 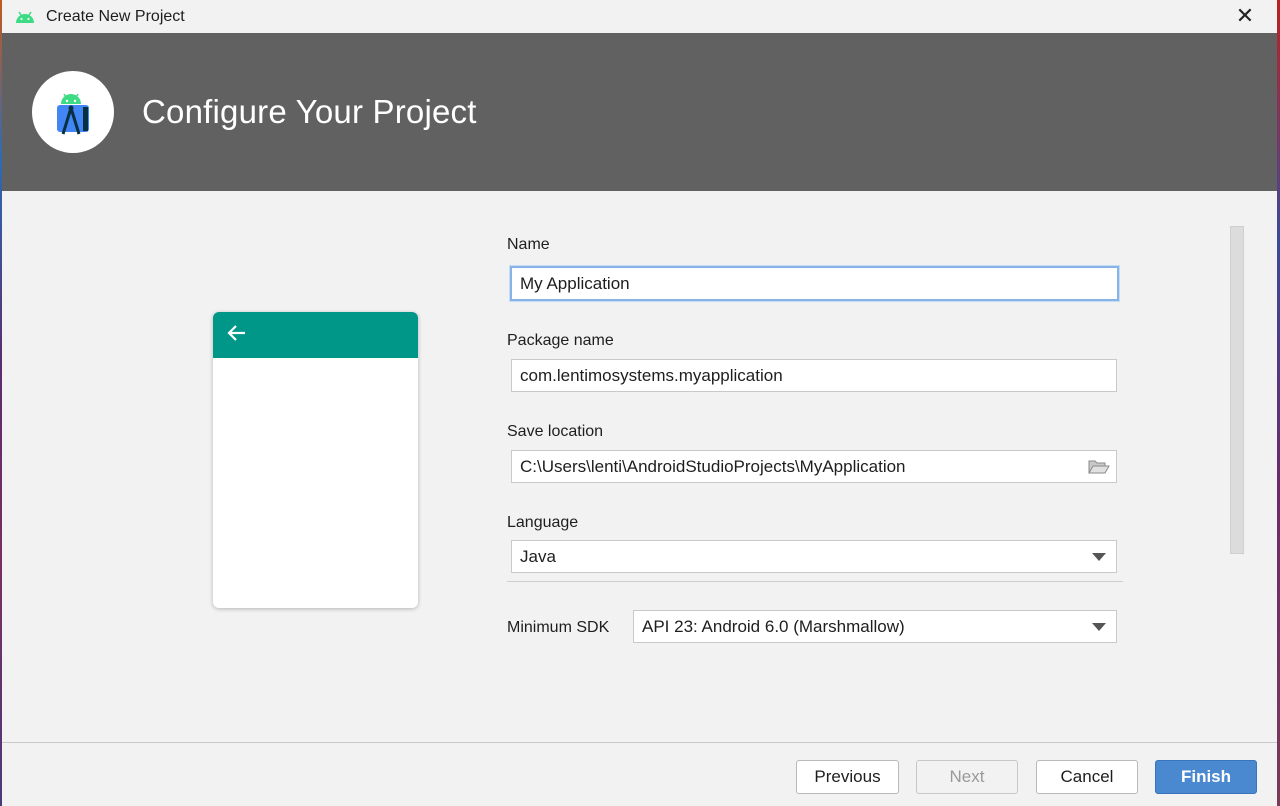 What do you see at coordinates (25, 17) in the screenshot?
I see `android-icon` at bounding box center [25, 17].